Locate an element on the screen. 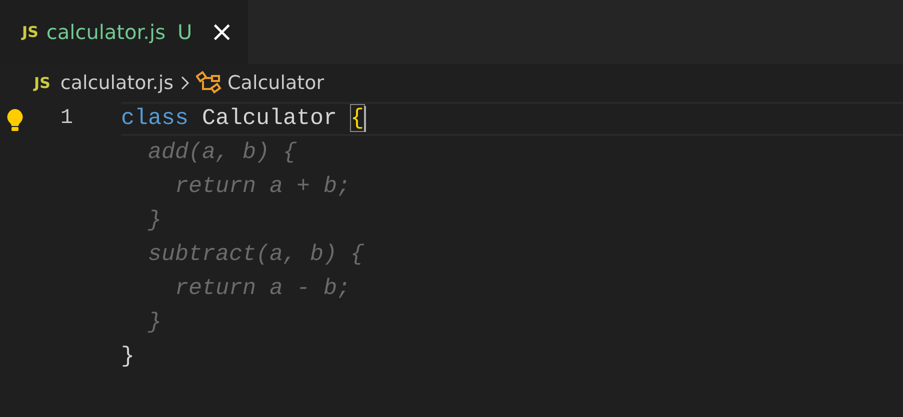 Image resolution: width=903 pixels, height=417 pixels. lightbulb-icon is located at coordinates (15, 120).